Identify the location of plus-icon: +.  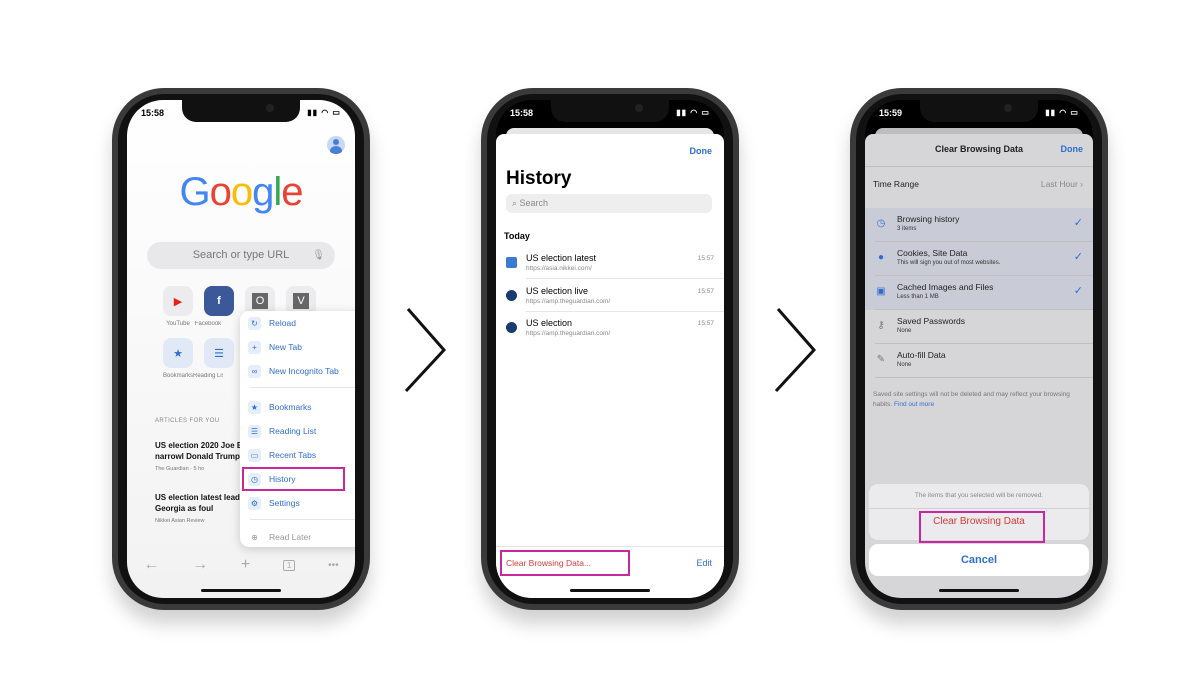
(254, 347).